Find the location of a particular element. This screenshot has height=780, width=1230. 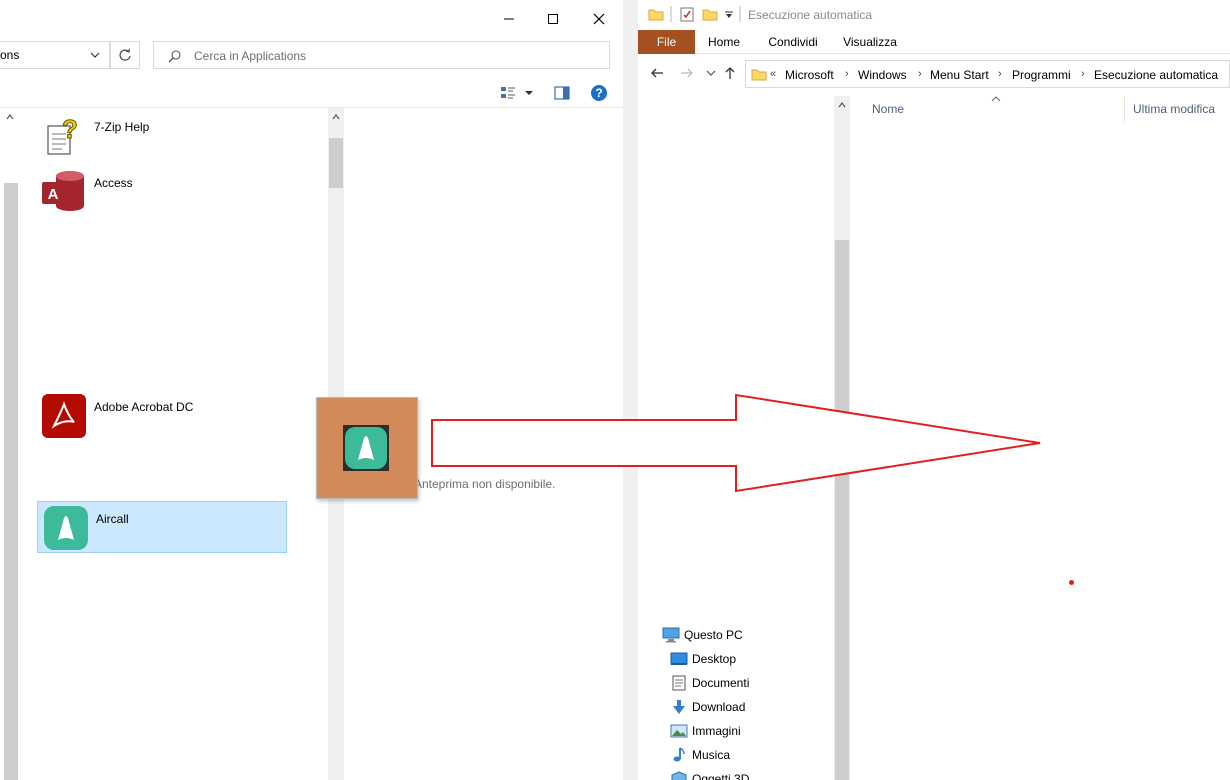

breadcrumb-menu-start: Menu Start is located at coordinates (959, 75).